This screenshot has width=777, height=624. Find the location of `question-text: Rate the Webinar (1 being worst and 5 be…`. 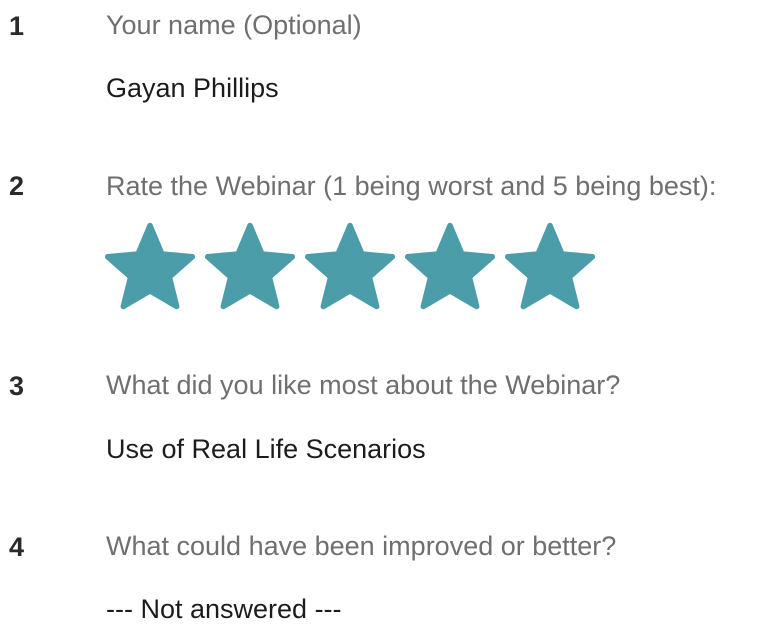

question-text: Rate the Webinar (1 being worst and 5 be… is located at coordinates (411, 186).